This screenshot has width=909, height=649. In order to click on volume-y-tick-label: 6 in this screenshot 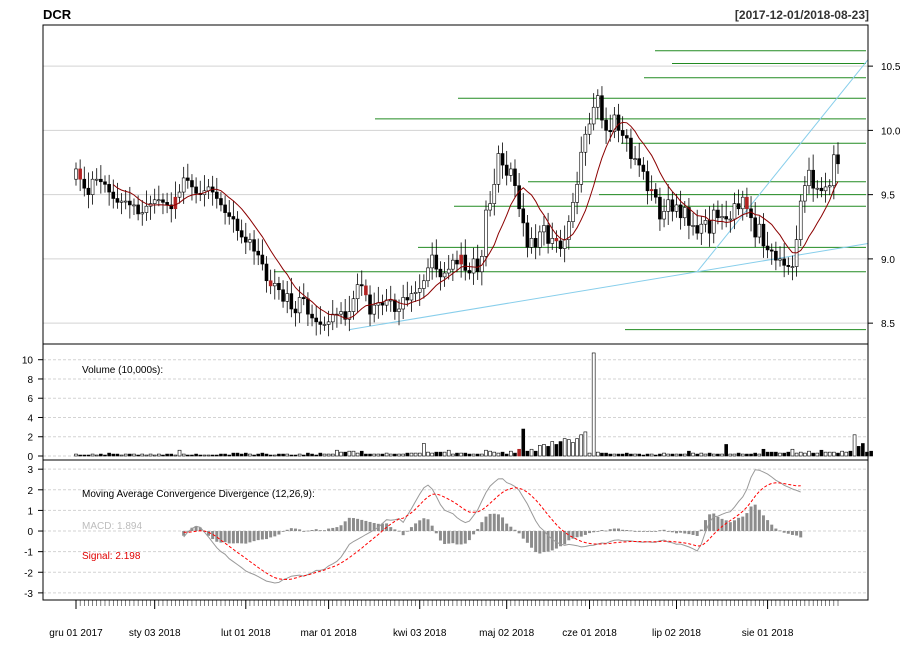, I will do `click(30, 399)`.